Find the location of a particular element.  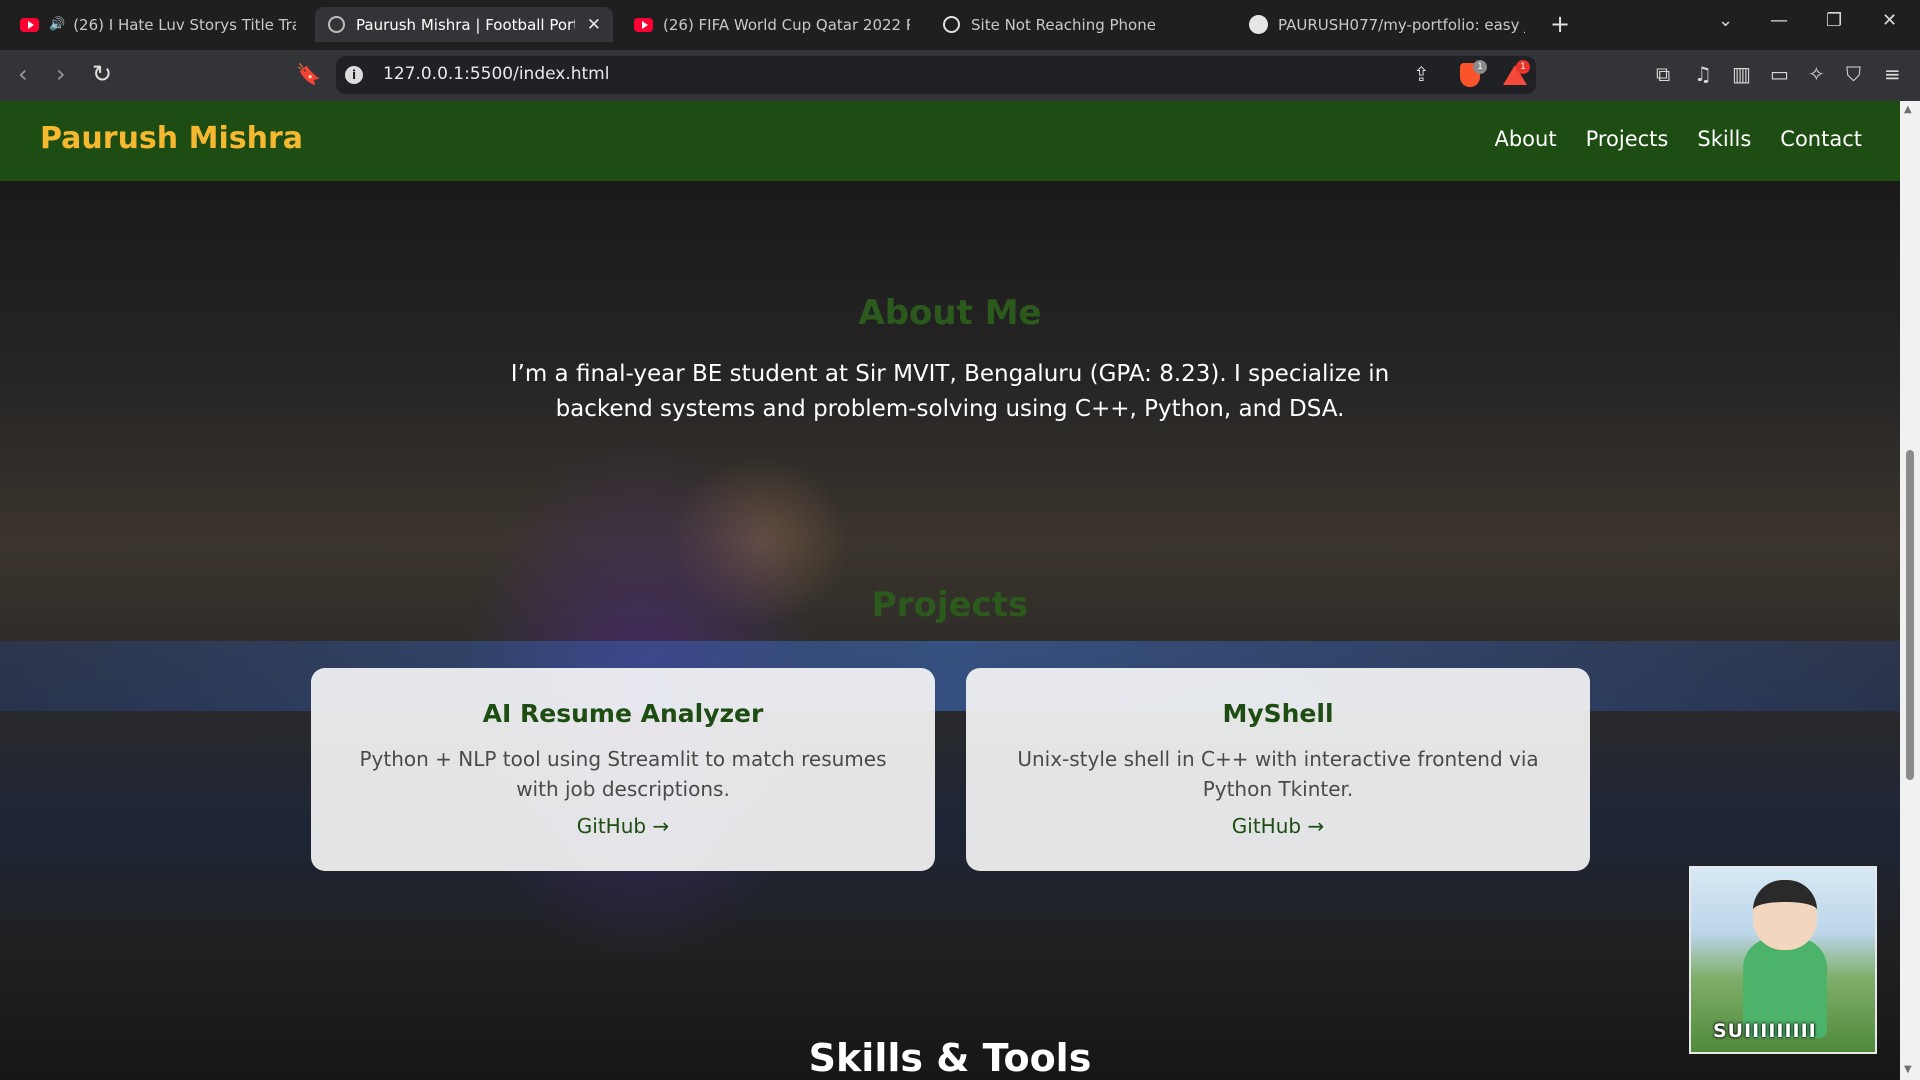

nav-about: About is located at coordinates (1525, 139).